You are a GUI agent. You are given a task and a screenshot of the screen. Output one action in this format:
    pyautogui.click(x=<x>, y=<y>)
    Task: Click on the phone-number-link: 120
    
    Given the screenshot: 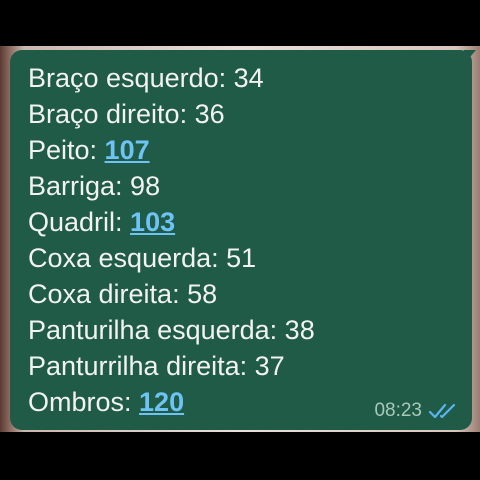 What is the action you would take?
    pyautogui.click(x=161, y=402)
    